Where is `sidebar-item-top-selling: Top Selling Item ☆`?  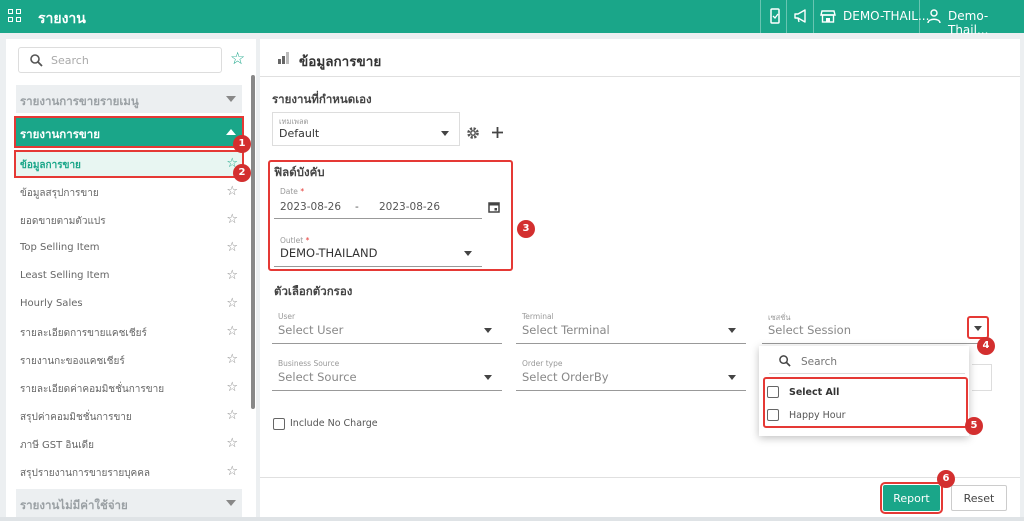 sidebar-item-top-selling: Top Selling Item ☆ is located at coordinates (129, 248).